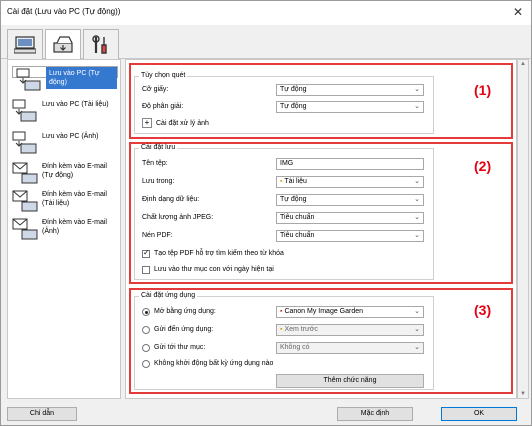 The height and width of the screenshot is (426, 532). What do you see at coordinates (483, 90) in the screenshot?
I see `section-number-1: (1)` at bounding box center [483, 90].